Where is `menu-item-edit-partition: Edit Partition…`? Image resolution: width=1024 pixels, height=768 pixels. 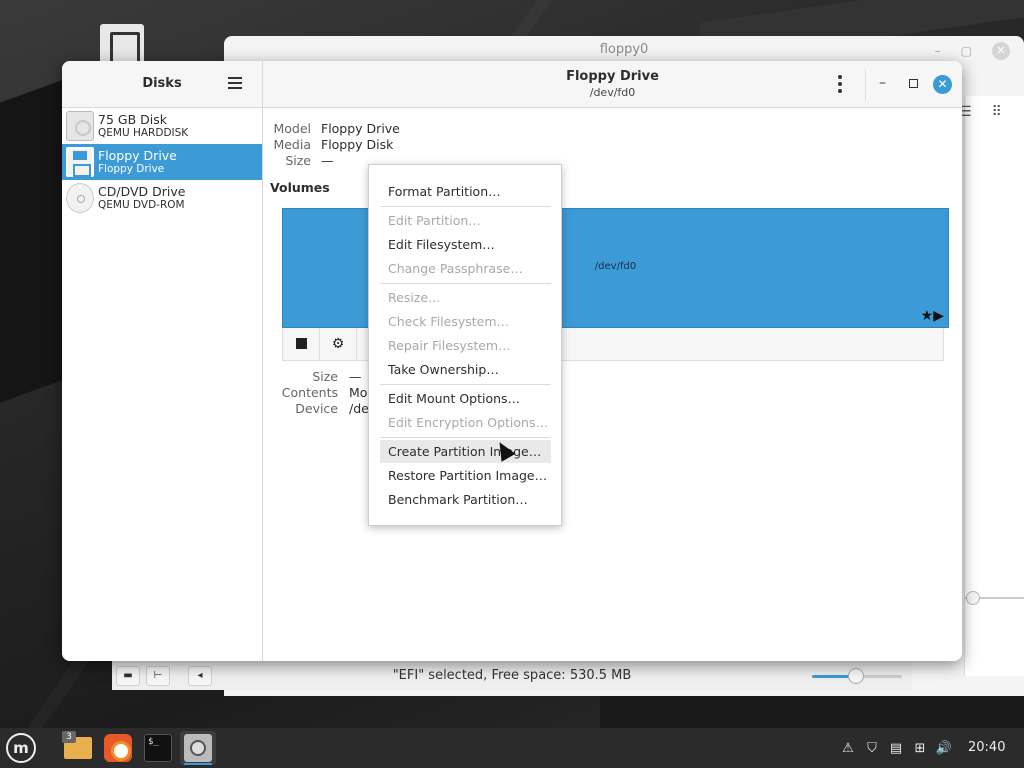
menu-item-edit-partition: Edit Partition… is located at coordinates (434, 220).